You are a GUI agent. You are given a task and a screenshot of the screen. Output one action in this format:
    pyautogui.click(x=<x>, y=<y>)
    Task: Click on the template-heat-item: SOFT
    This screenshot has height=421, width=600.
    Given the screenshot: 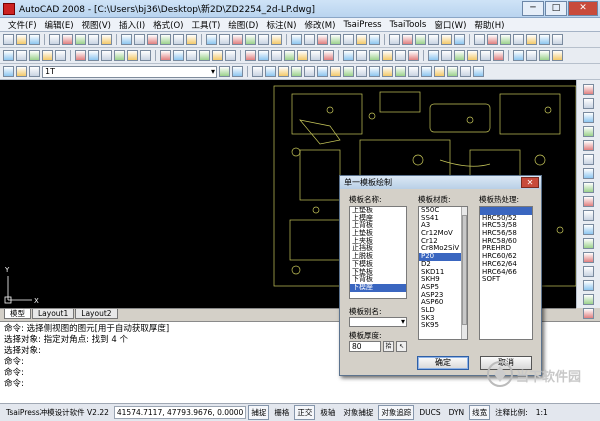 What is the action you would take?
    pyautogui.click(x=506, y=279)
    